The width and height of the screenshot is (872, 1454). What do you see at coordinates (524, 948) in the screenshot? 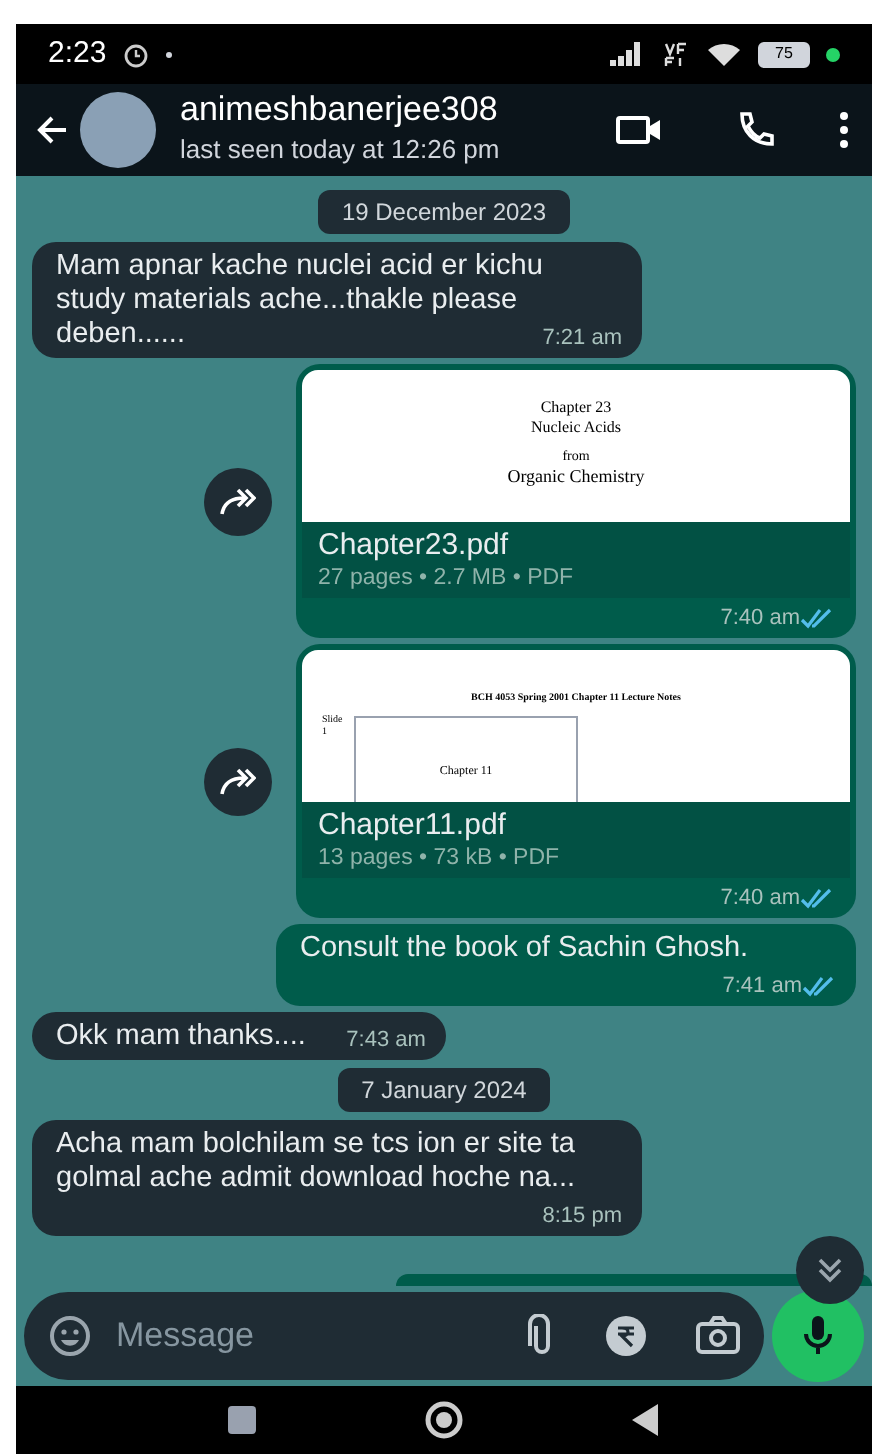
I see `message-text: Consult the book of Sachin Ghosh.` at bounding box center [524, 948].